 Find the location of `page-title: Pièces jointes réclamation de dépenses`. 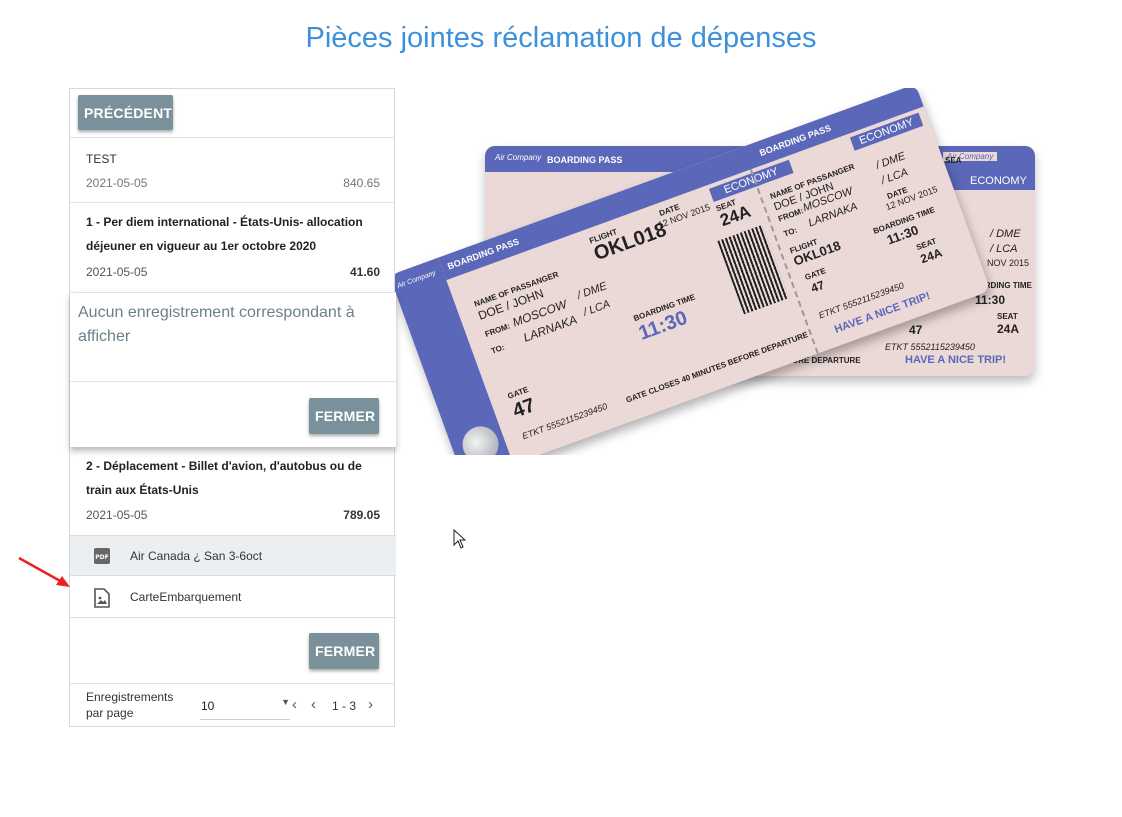

page-title: Pièces jointes réclamation de dépenses is located at coordinates (561, 38).